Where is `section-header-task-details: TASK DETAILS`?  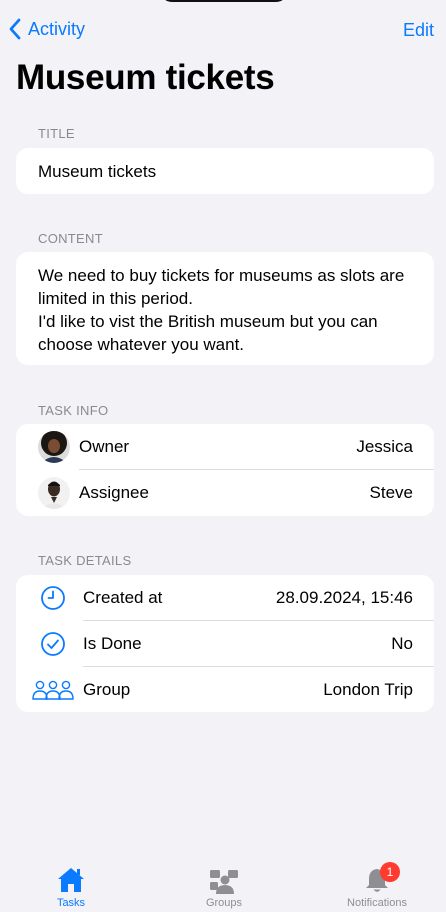 section-header-task-details: TASK DETAILS is located at coordinates (85, 560).